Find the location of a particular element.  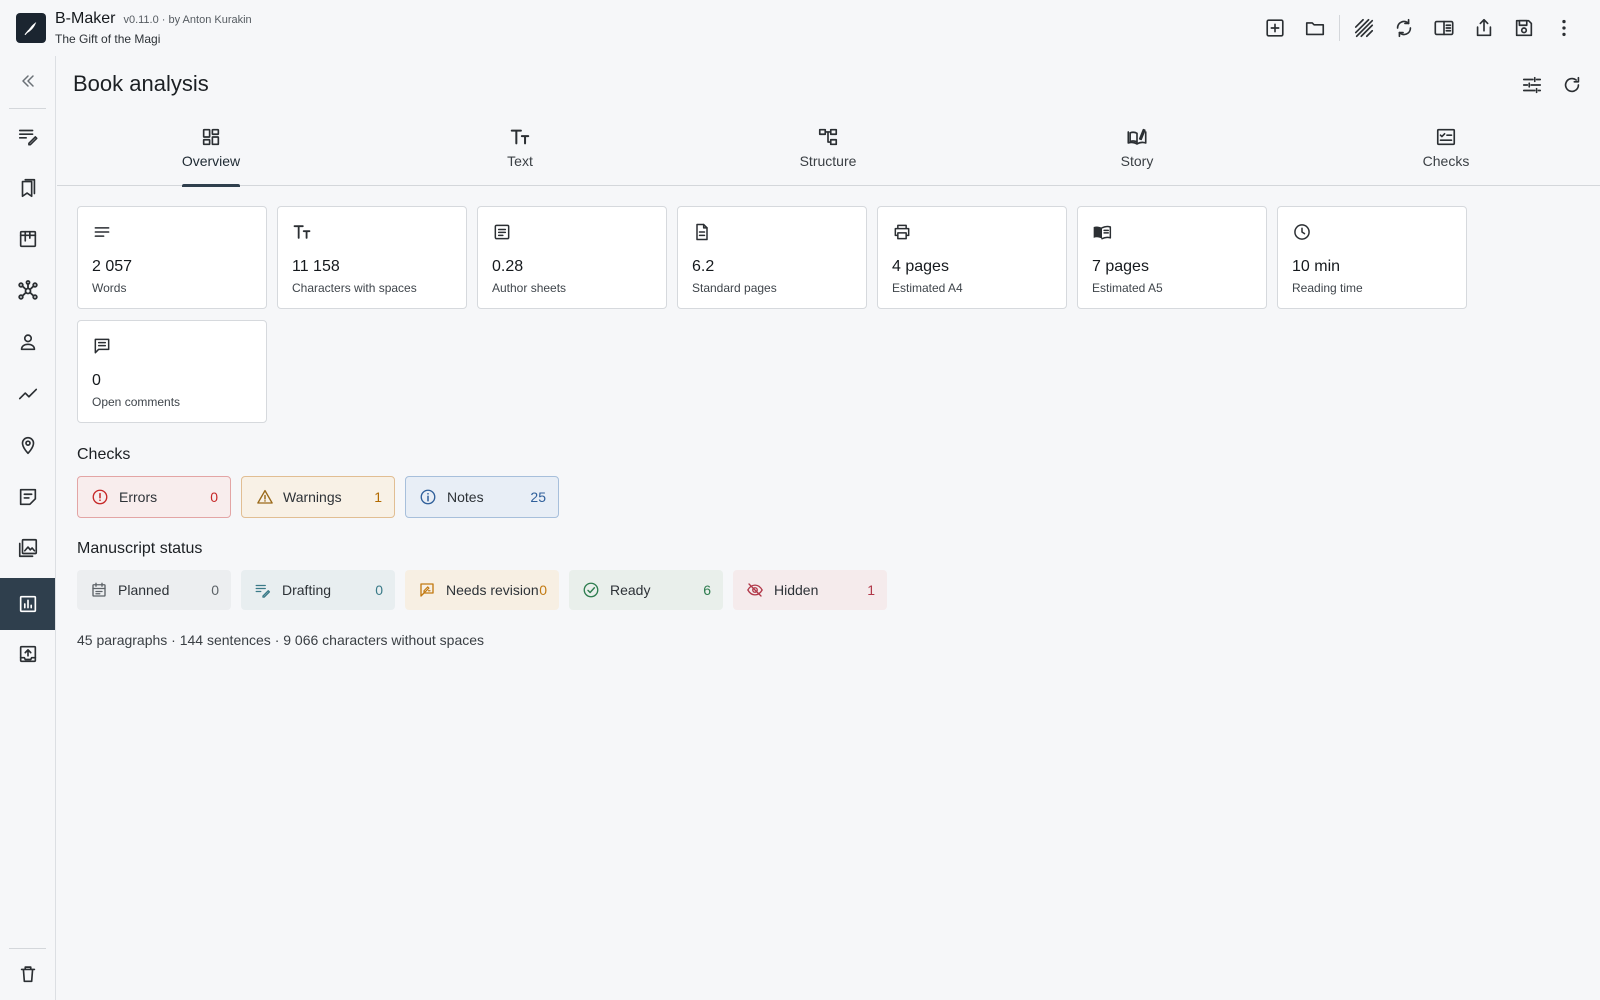

checklist-icon is located at coordinates (1446, 137).